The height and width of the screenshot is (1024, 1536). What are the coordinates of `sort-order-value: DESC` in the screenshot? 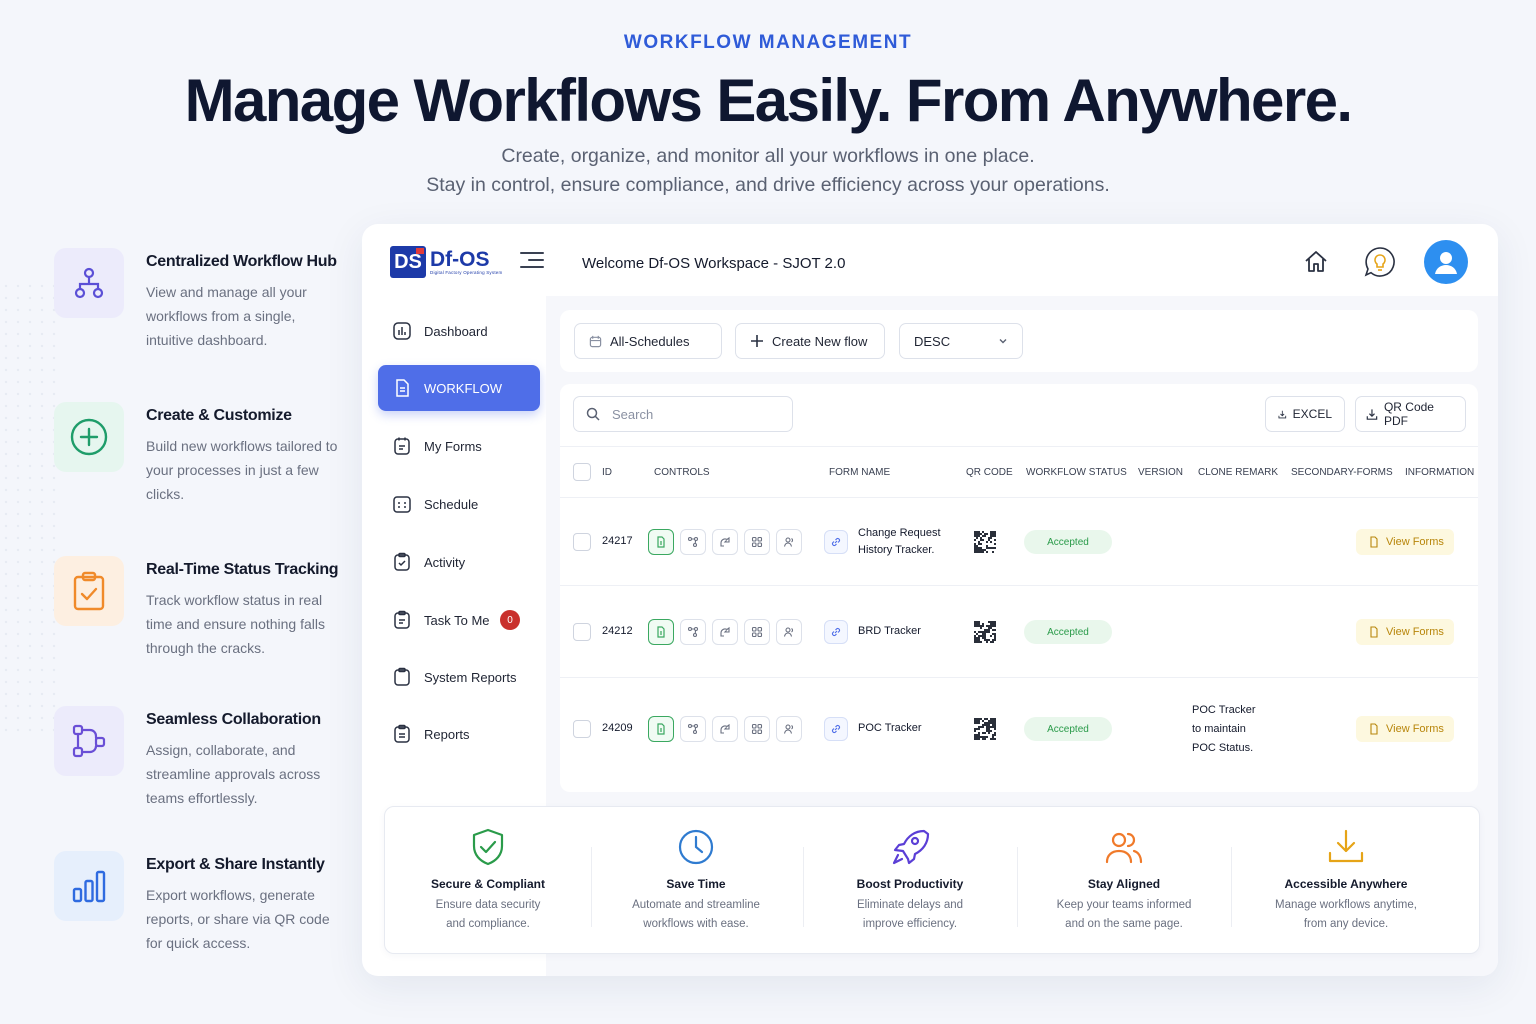 It's located at (932, 341).